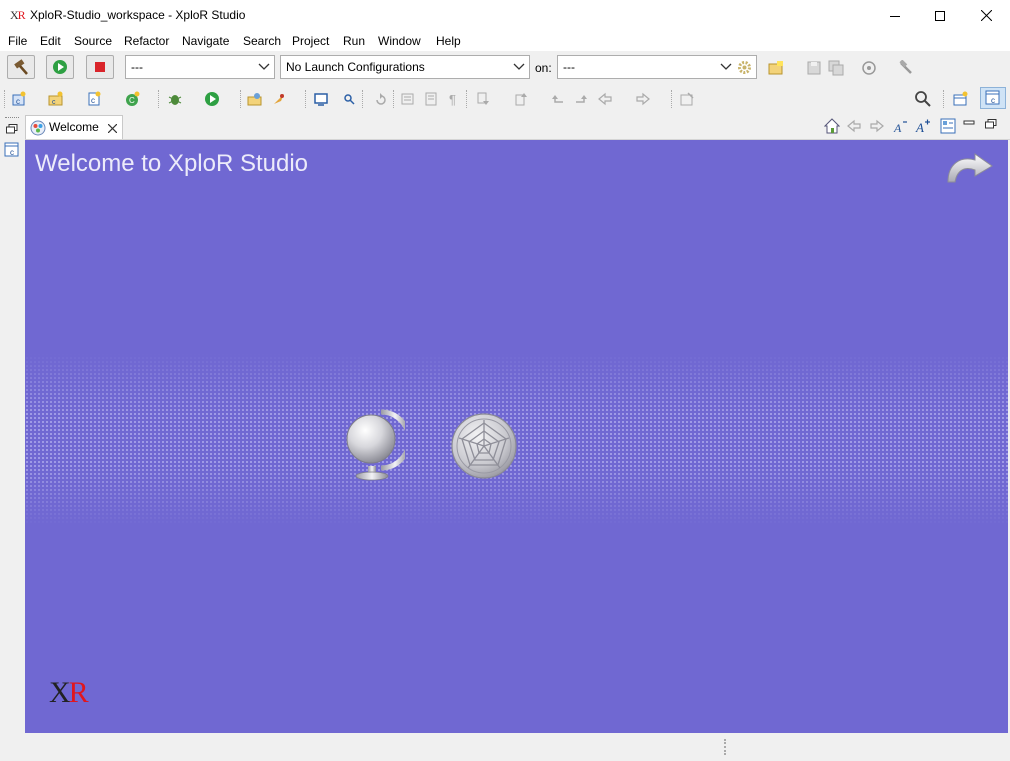 The height and width of the screenshot is (761, 1010). I want to click on home-icon, so click(832, 126).